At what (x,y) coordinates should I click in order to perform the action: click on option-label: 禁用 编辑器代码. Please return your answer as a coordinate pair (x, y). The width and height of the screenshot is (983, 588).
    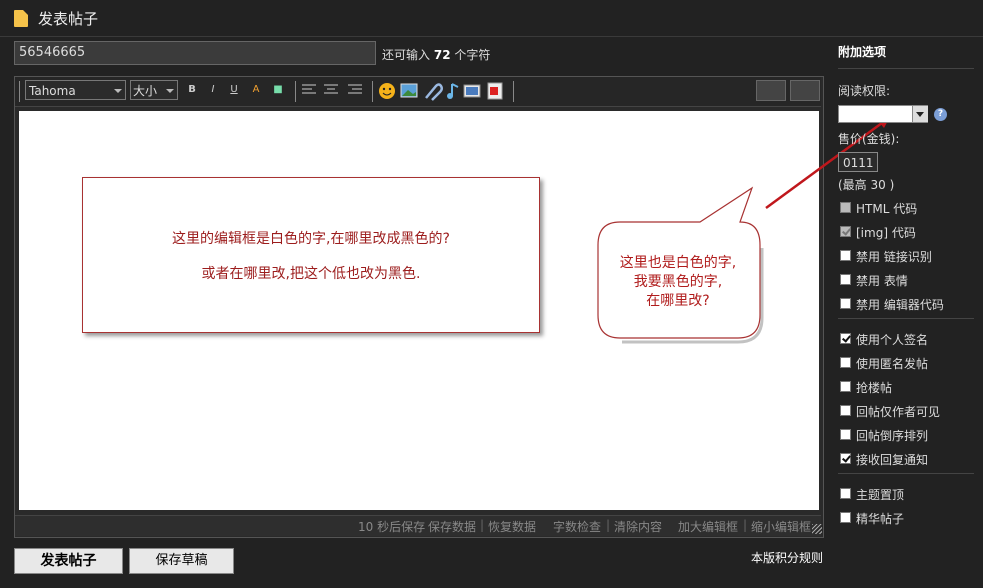
    Looking at the image, I should click on (900, 305).